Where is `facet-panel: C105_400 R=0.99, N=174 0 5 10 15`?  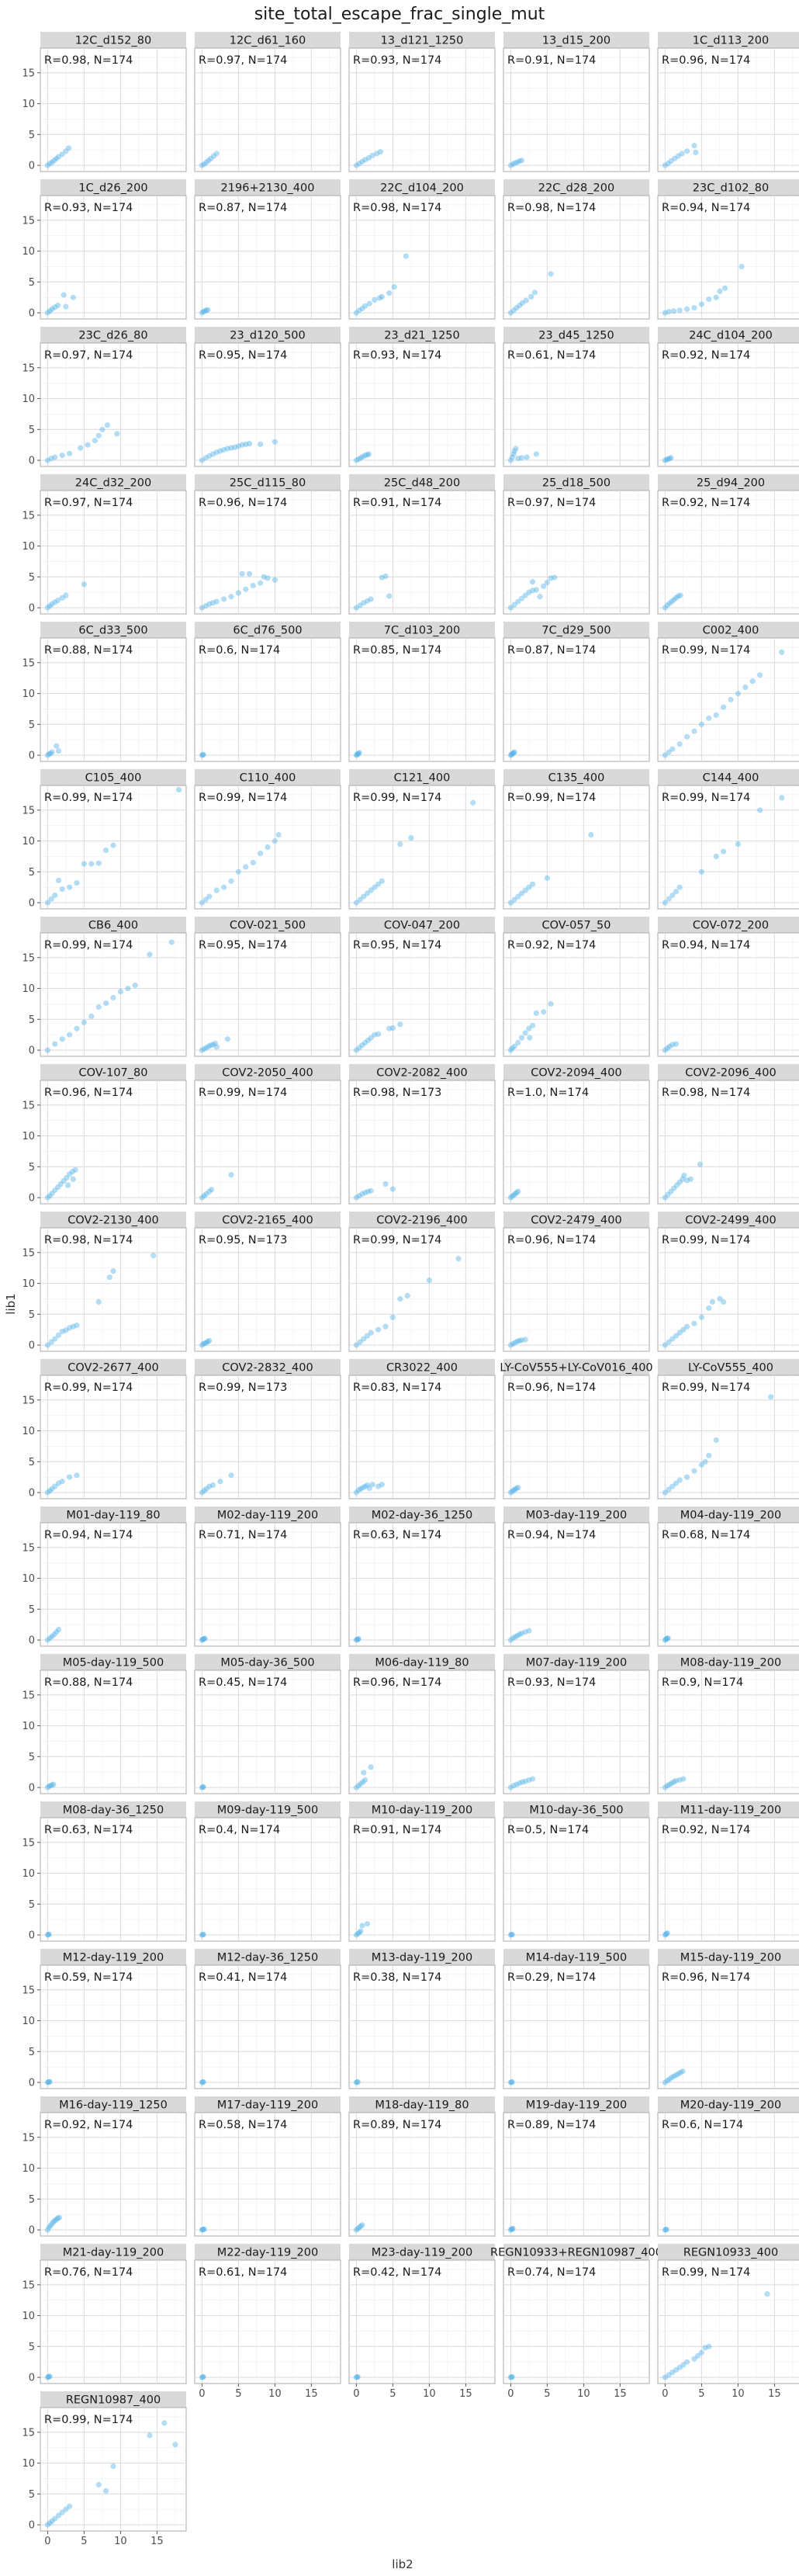
facet-panel: C105_400 R=0.99, N=174 0 5 10 15 is located at coordinates (105, 839).